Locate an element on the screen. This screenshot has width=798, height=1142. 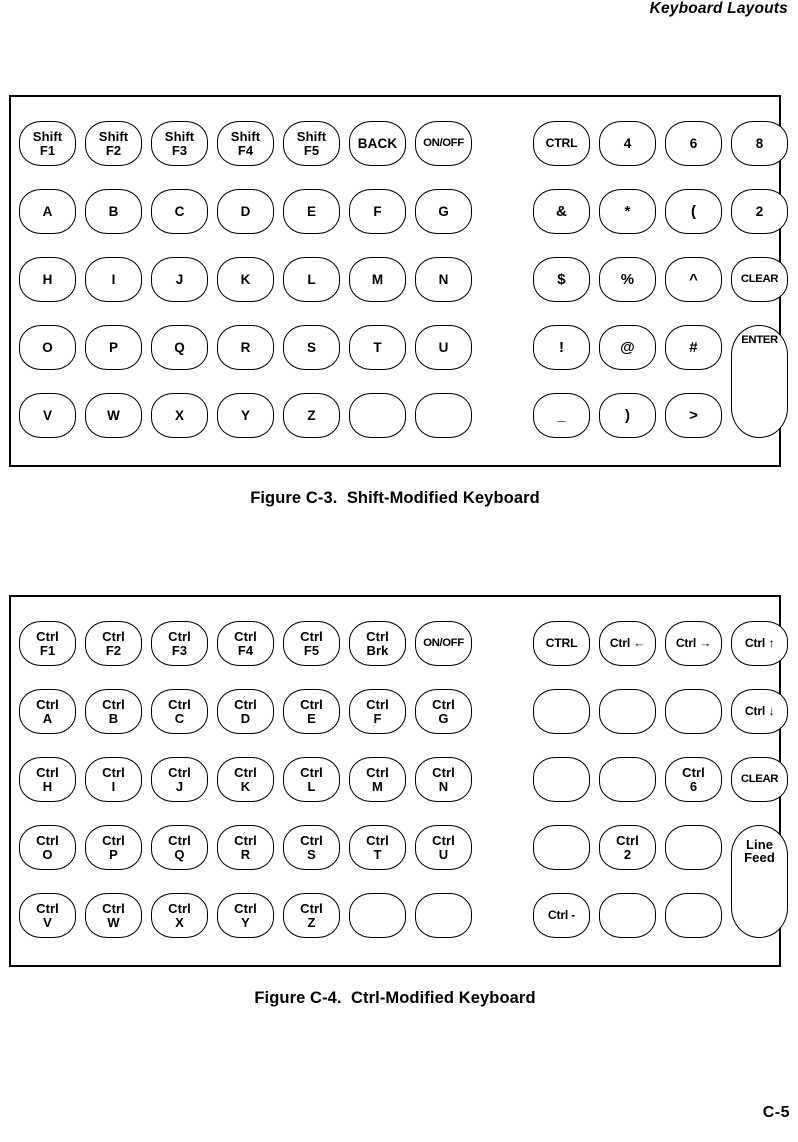
key: Ctrl V is located at coordinates (47, 915).